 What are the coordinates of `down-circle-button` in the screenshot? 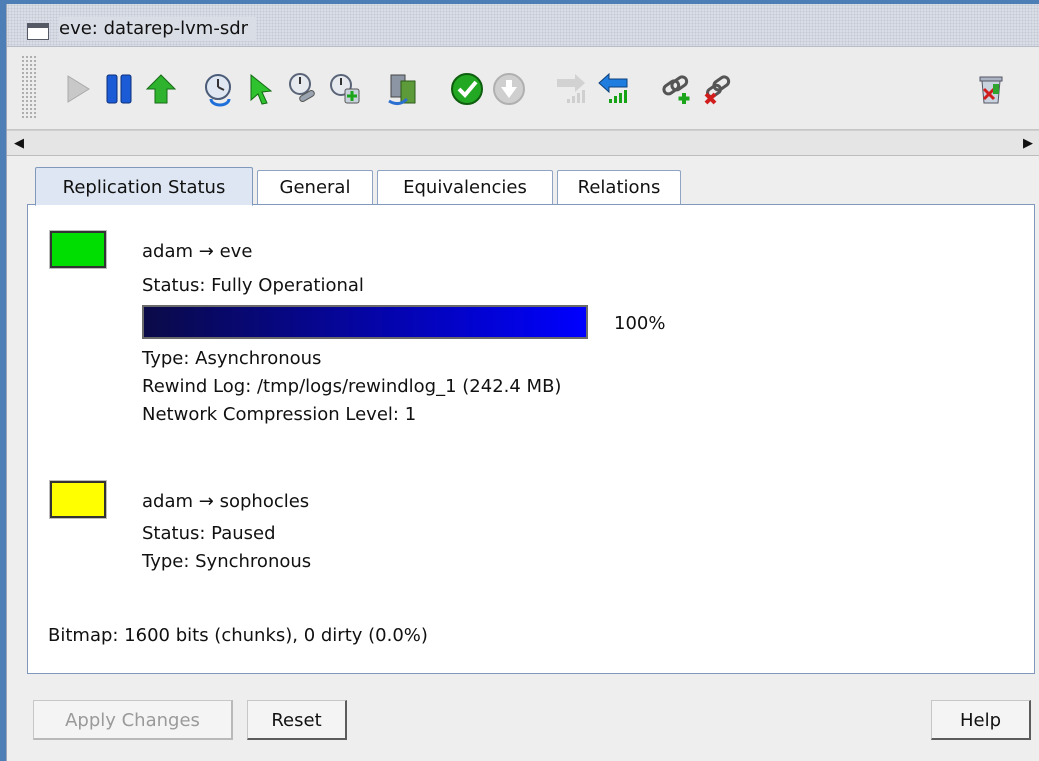 It's located at (509, 89).